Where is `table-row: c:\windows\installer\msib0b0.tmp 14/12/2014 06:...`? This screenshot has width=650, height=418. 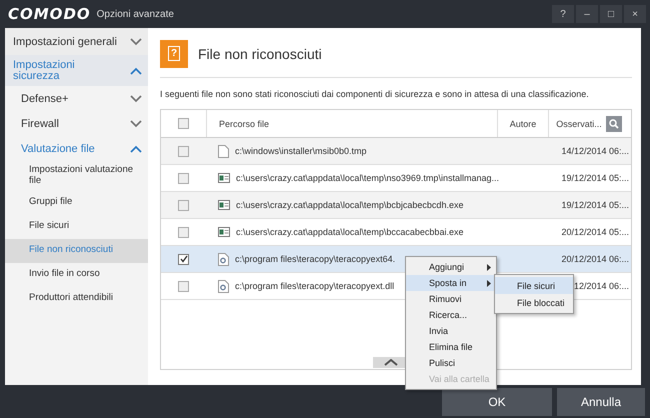 table-row: c:\windows\installer\msib0b0.tmp 14/12/2014 06:... is located at coordinates (396, 151).